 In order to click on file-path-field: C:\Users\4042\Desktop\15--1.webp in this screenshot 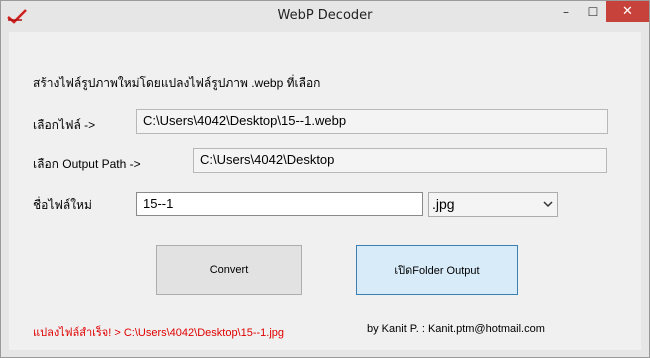, I will do `click(372, 121)`.